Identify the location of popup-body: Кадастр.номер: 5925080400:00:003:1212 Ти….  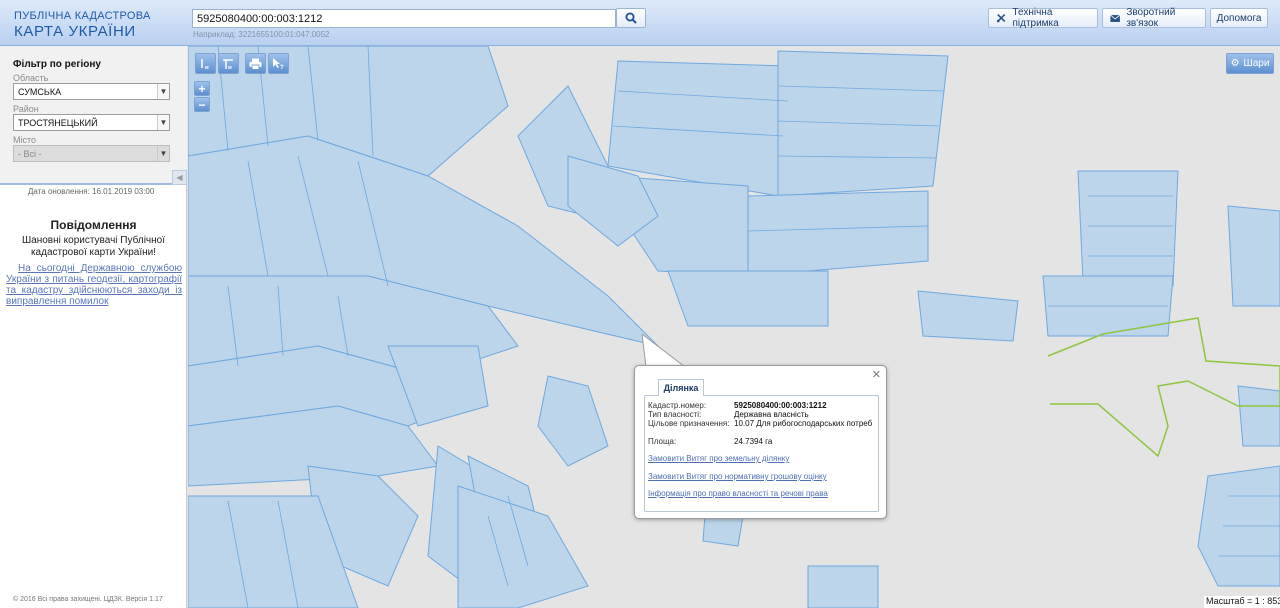
(761, 453).